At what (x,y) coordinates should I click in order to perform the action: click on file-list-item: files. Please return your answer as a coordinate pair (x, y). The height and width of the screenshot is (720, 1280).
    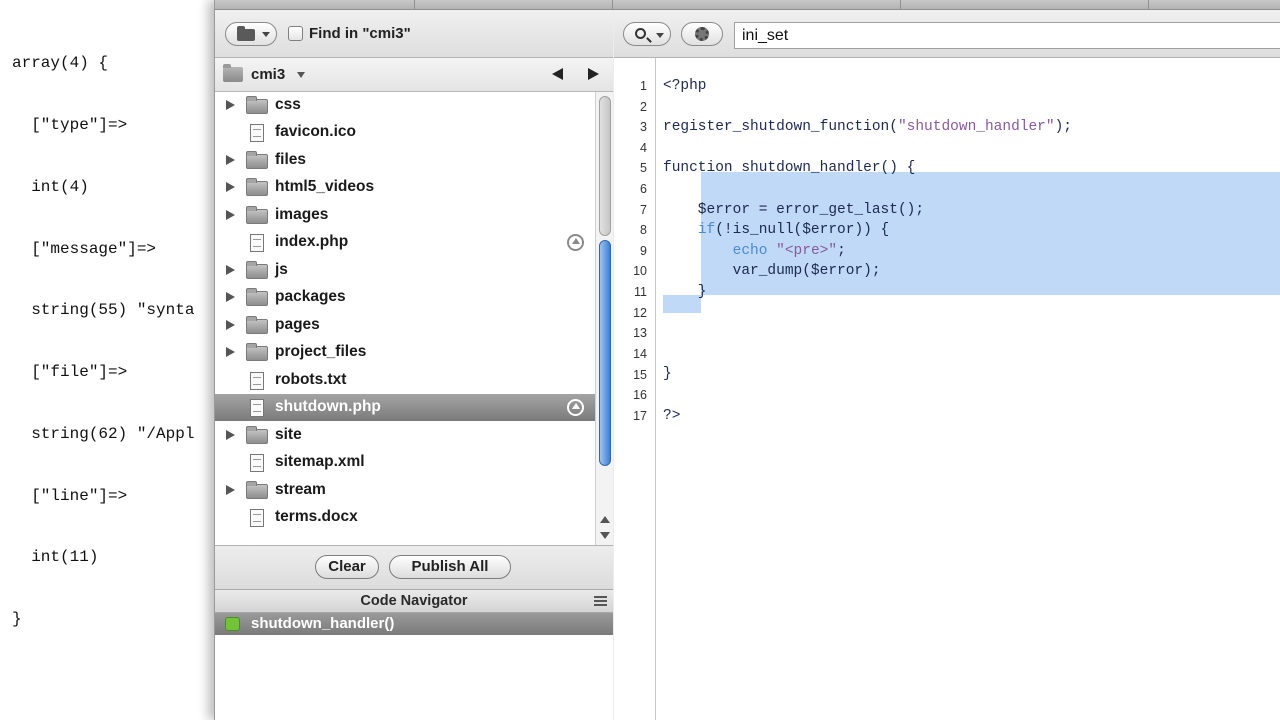
    Looking at the image, I should click on (405, 160).